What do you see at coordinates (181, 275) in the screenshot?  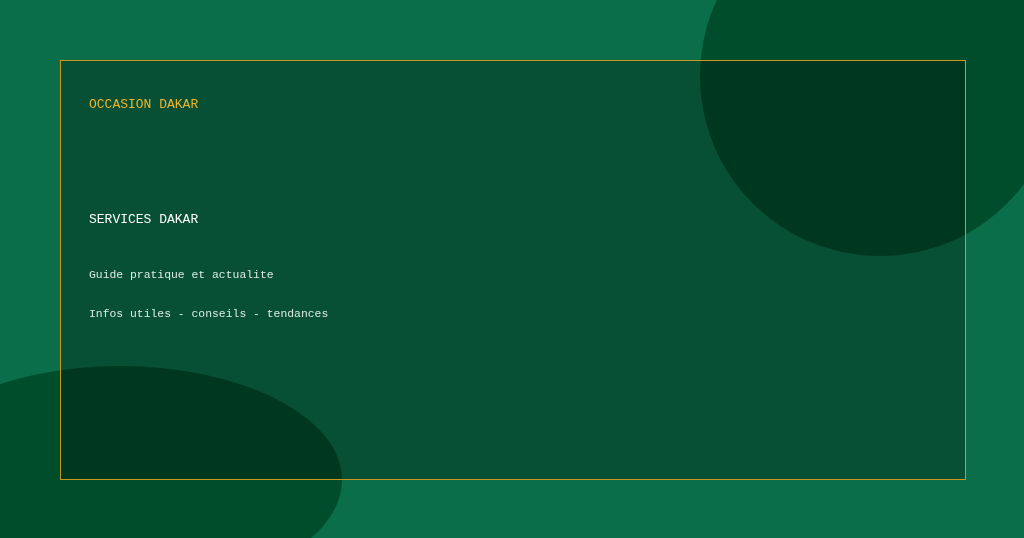 I see `tagline-text: Guide pratique et actualite` at bounding box center [181, 275].